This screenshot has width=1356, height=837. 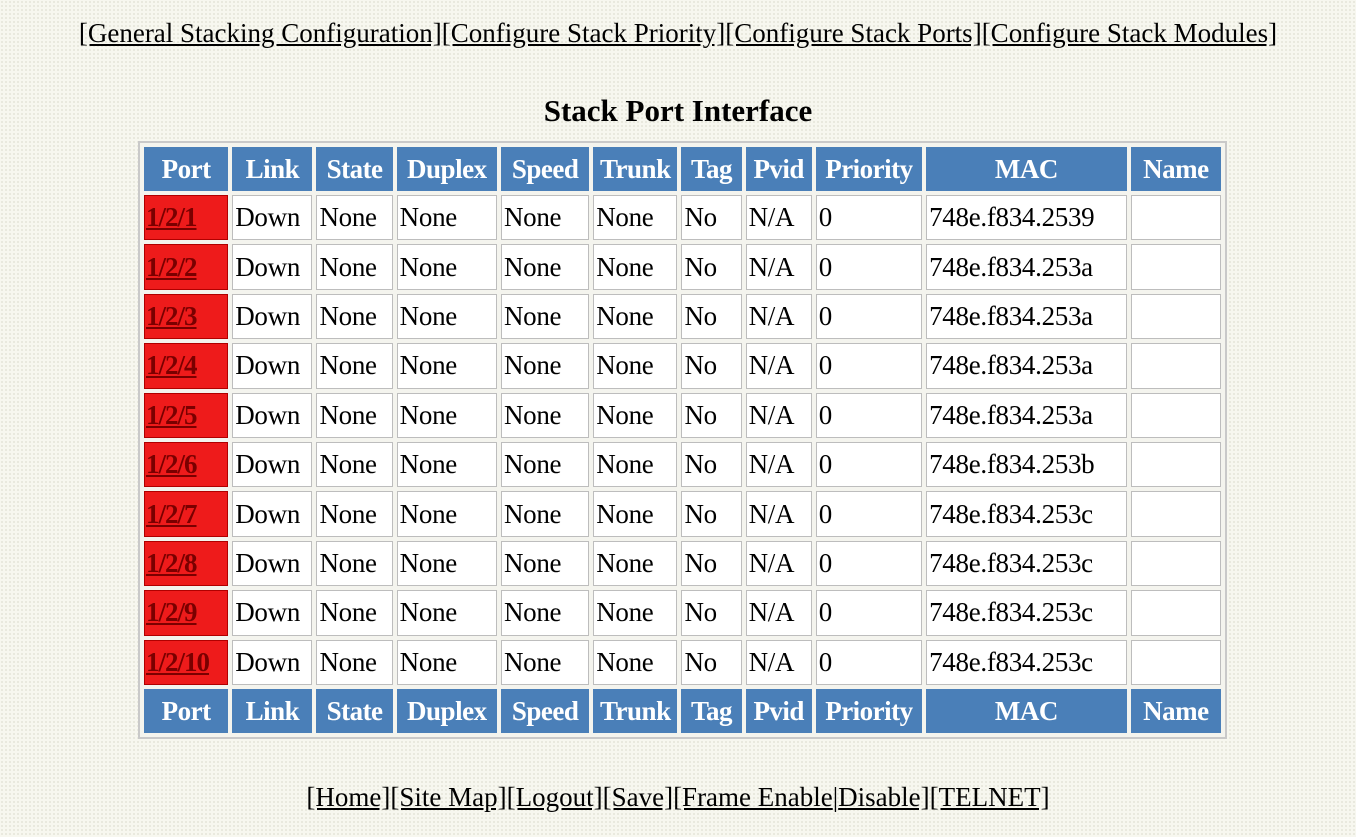 What do you see at coordinates (638, 797) in the screenshot?
I see `save-link: [Save]` at bounding box center [638, 797].